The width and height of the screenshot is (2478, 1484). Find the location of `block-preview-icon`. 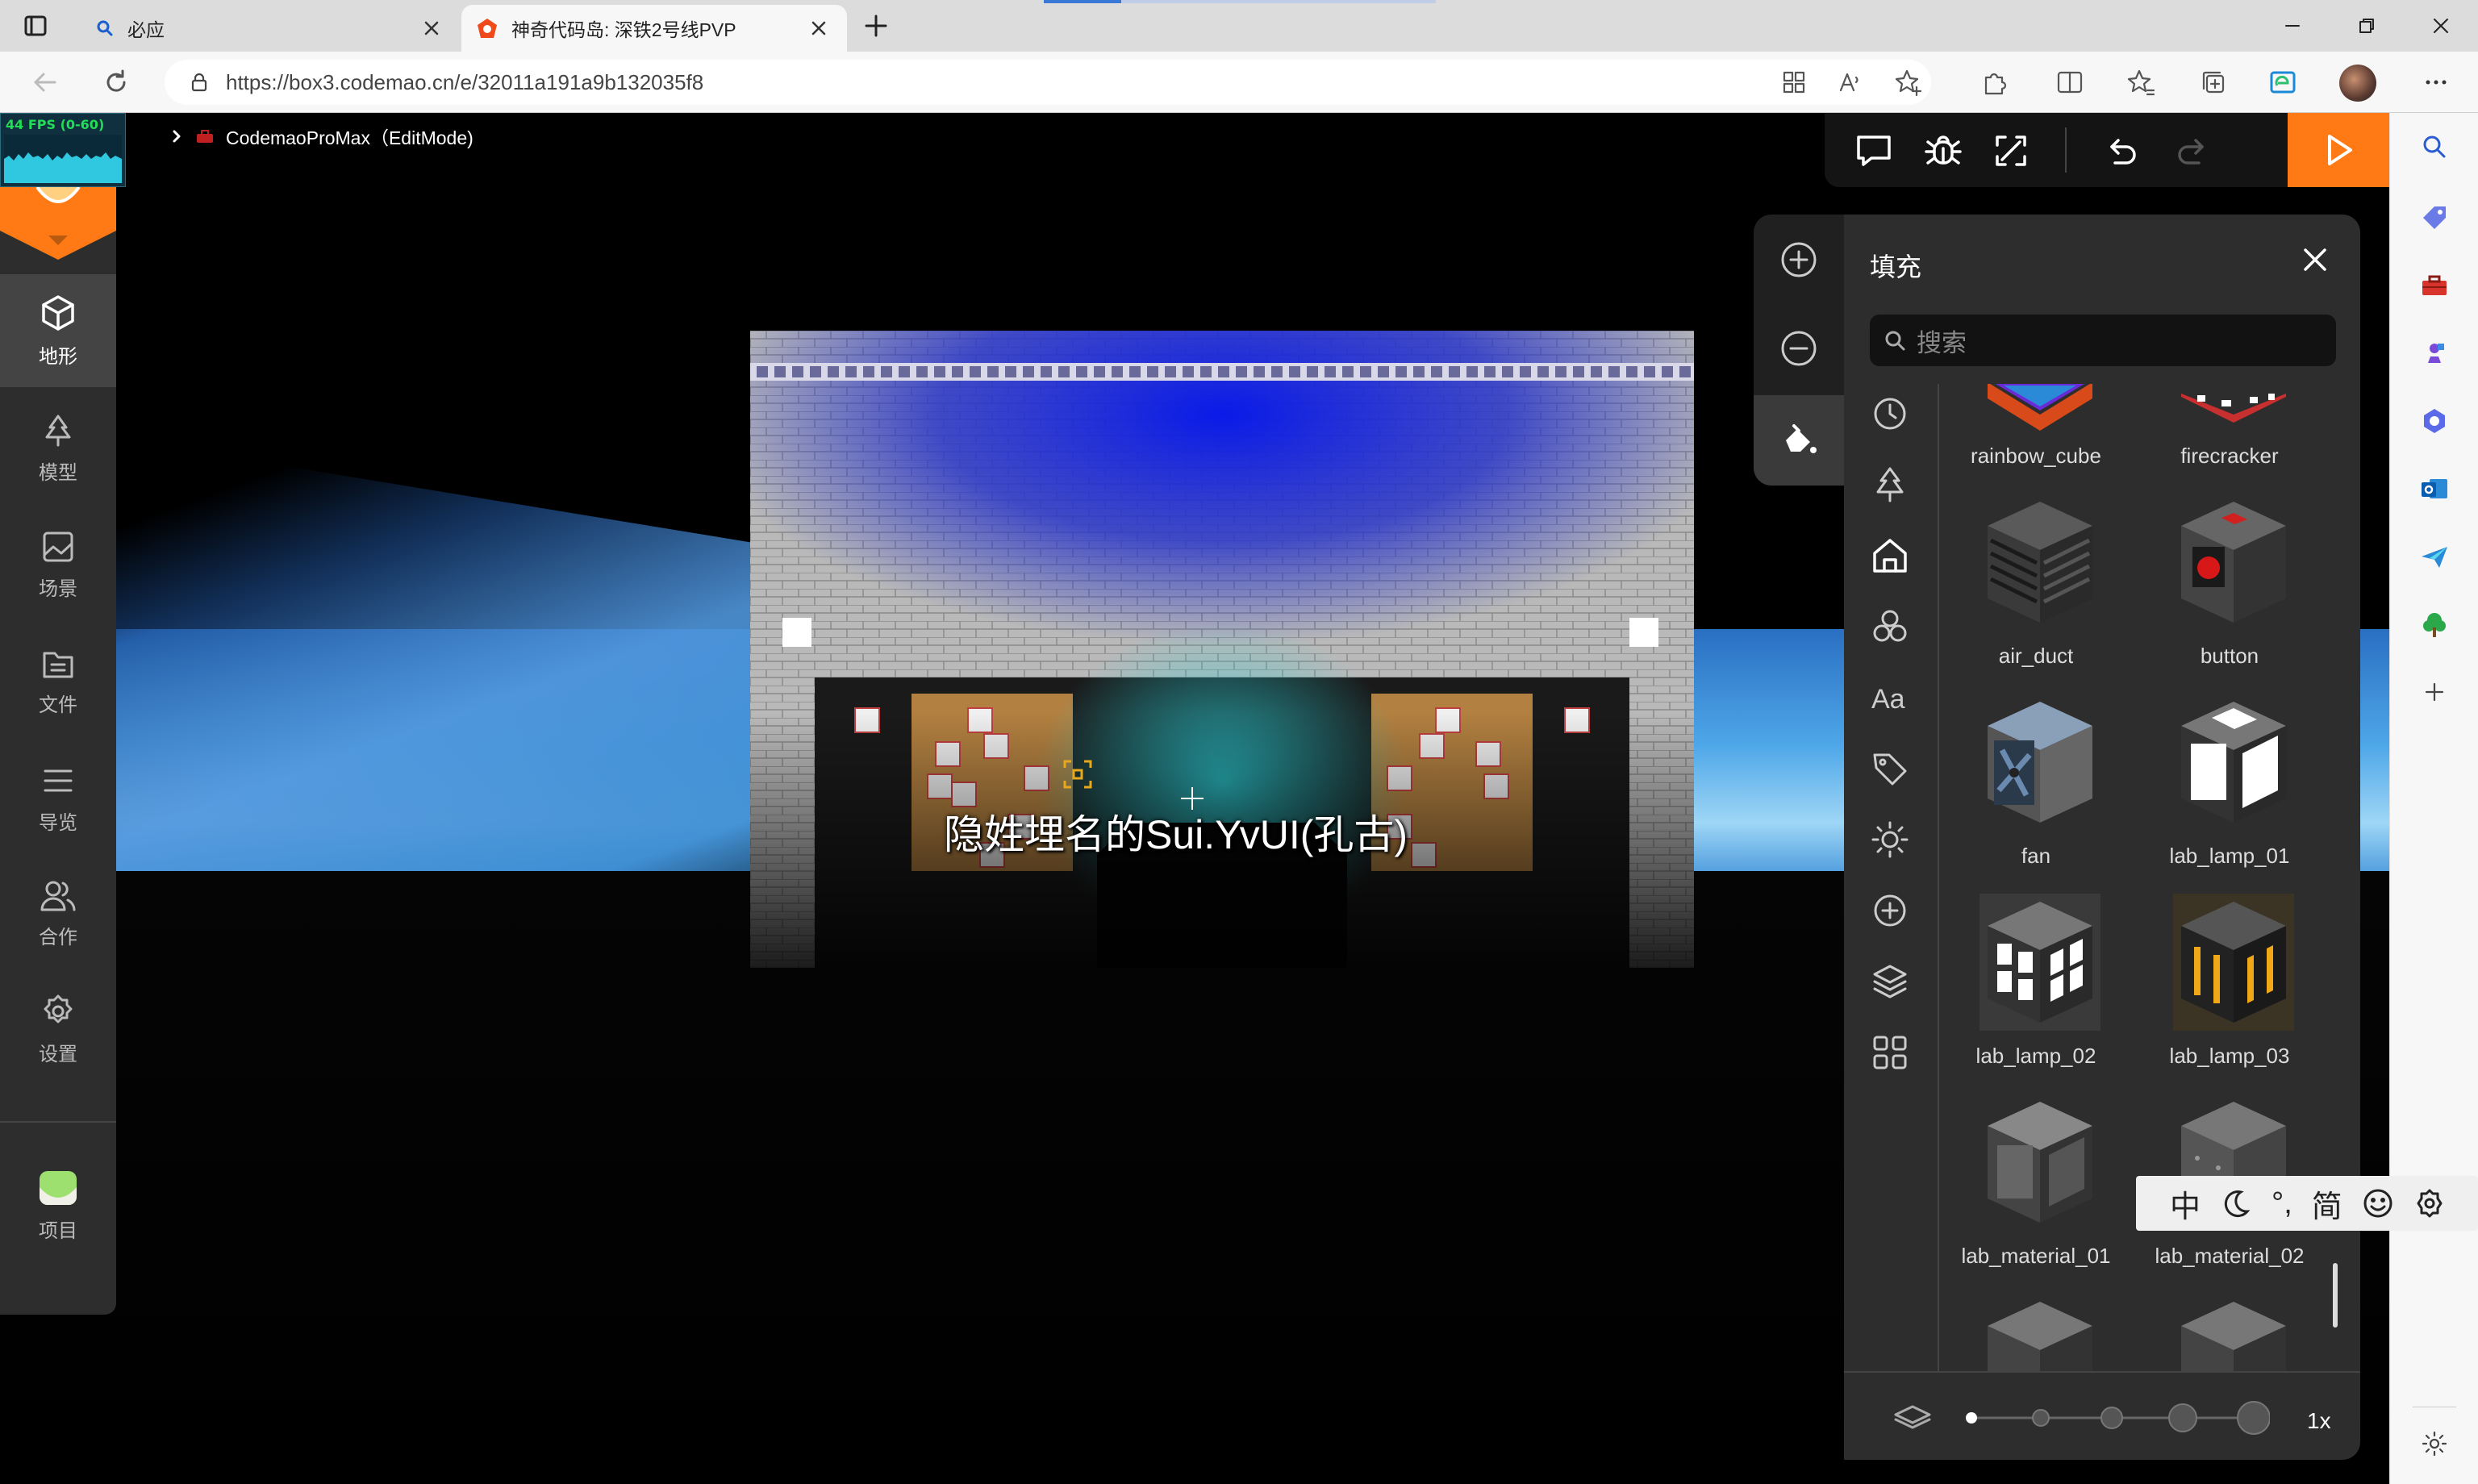

block-preview-icon is located at coordinates (2233, 1333).